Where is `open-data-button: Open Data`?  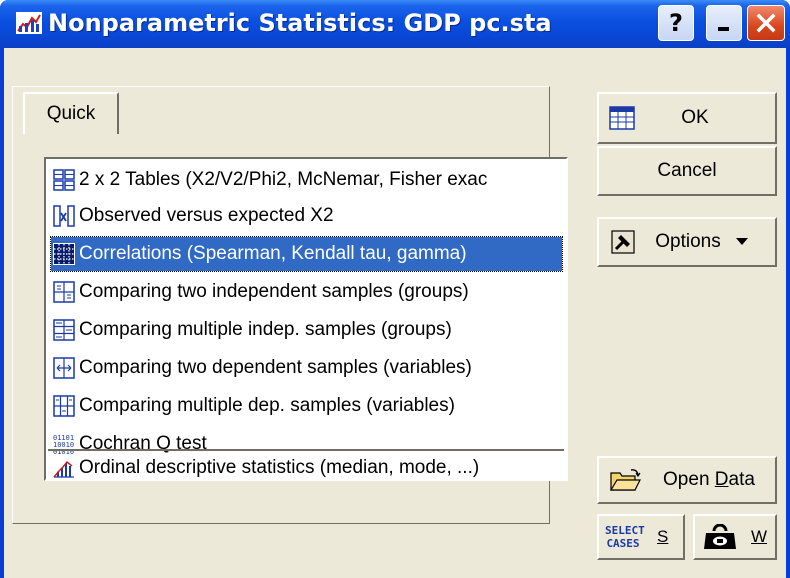 open-data-button: Open Data is located at coordinates (687, 480).